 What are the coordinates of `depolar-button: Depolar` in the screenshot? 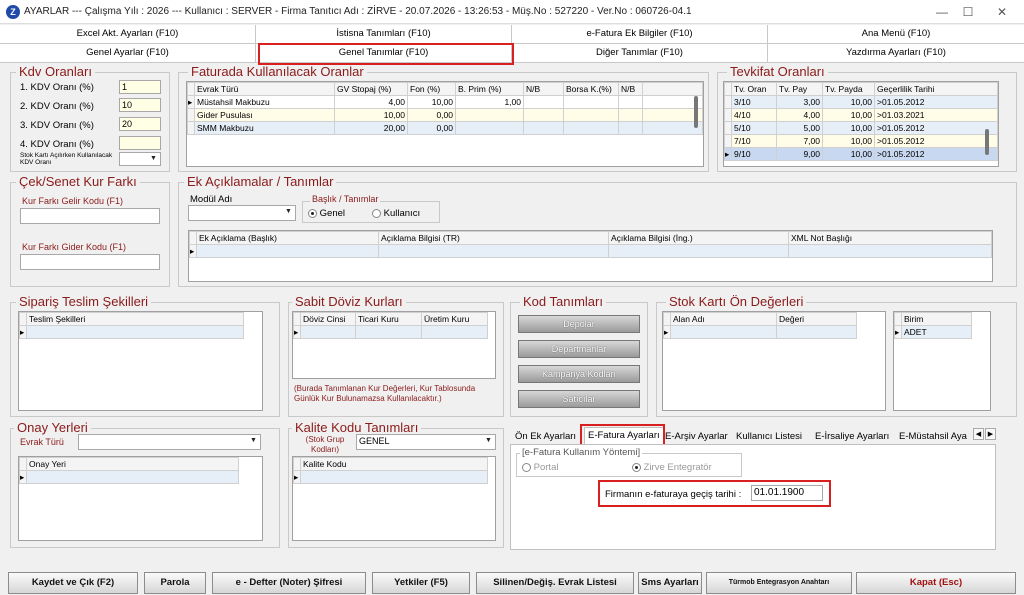 It's located at (579, 324).